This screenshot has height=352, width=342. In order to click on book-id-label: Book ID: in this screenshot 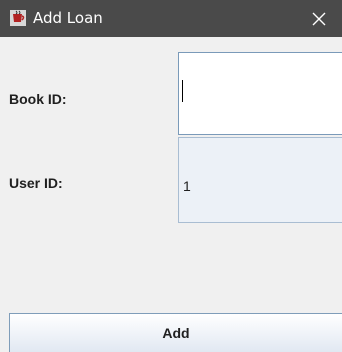, I will do `click(38, 99)`.